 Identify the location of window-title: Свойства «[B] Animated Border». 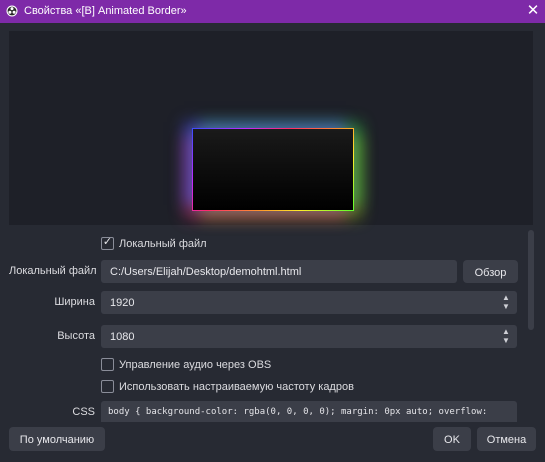
(105, 11).